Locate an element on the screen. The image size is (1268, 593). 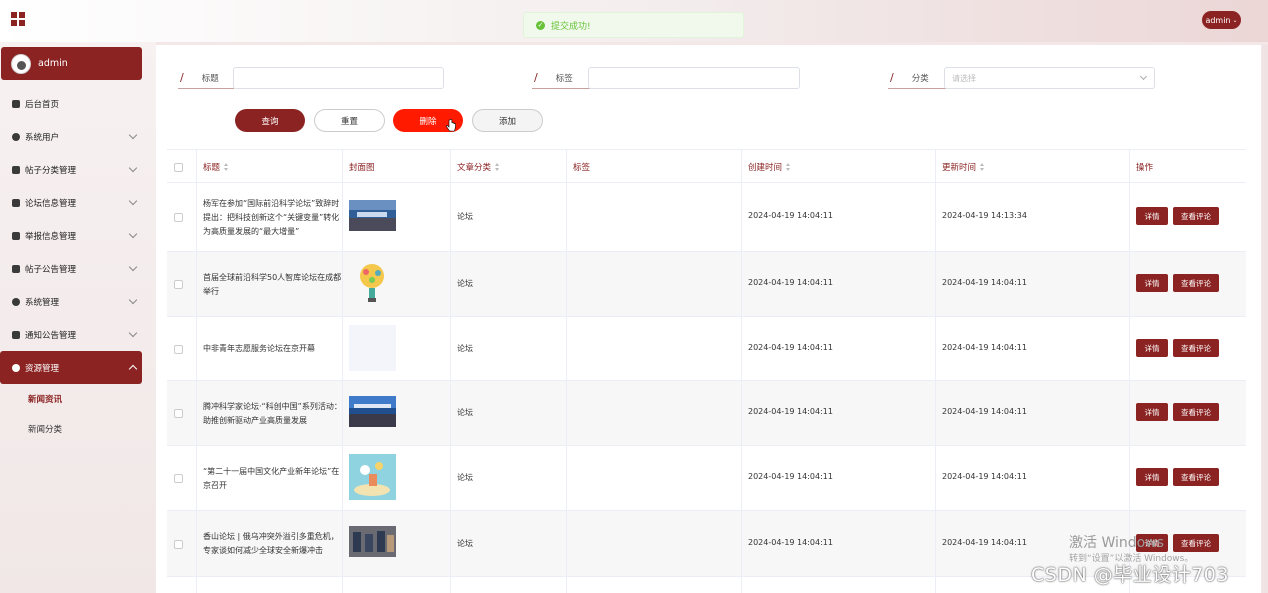
grid-menu-icon is located at coordinates (18, 19).